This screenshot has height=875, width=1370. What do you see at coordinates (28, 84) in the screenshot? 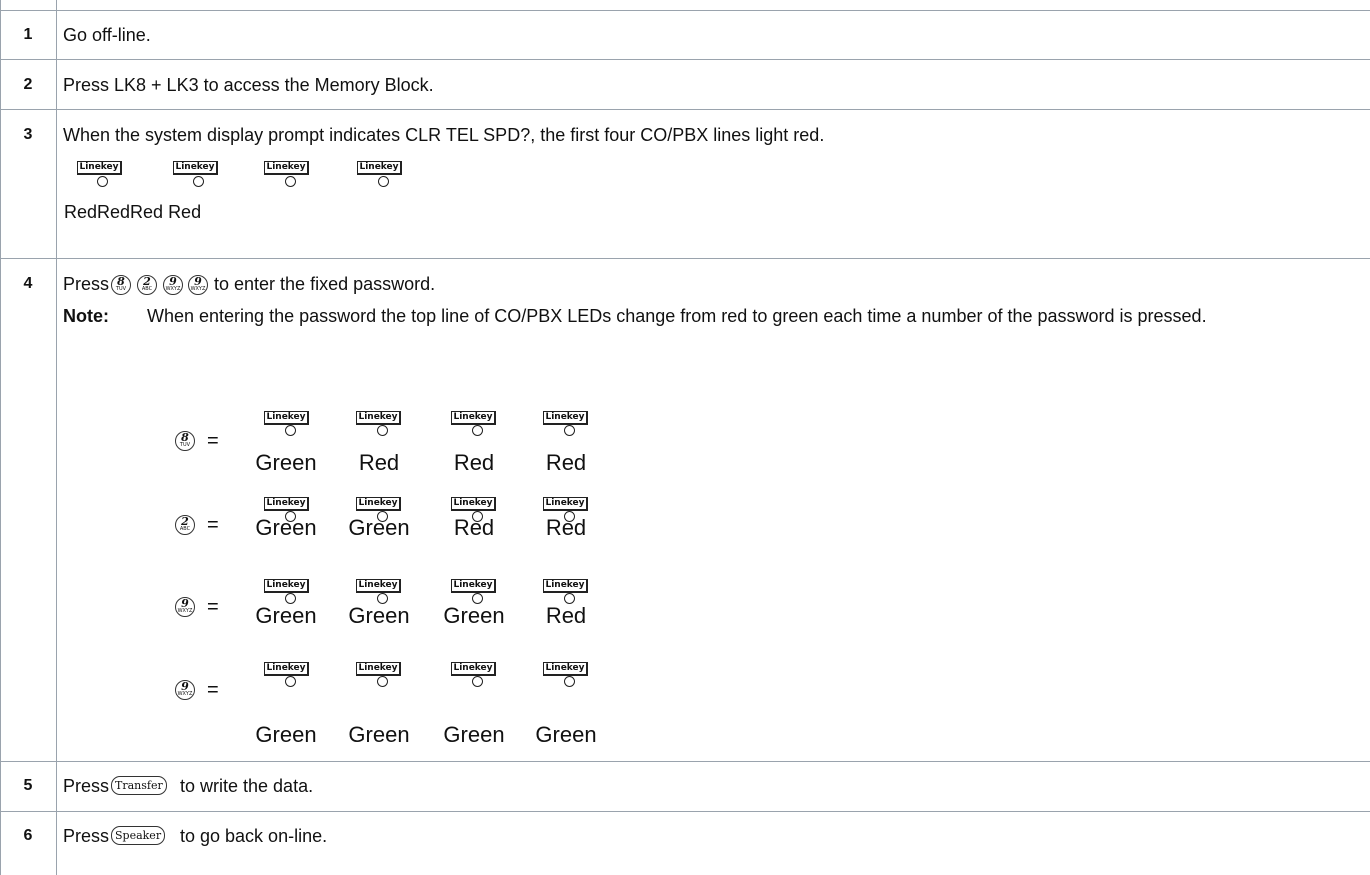
I see `step-number: 2` at bounding box center [28, 84].